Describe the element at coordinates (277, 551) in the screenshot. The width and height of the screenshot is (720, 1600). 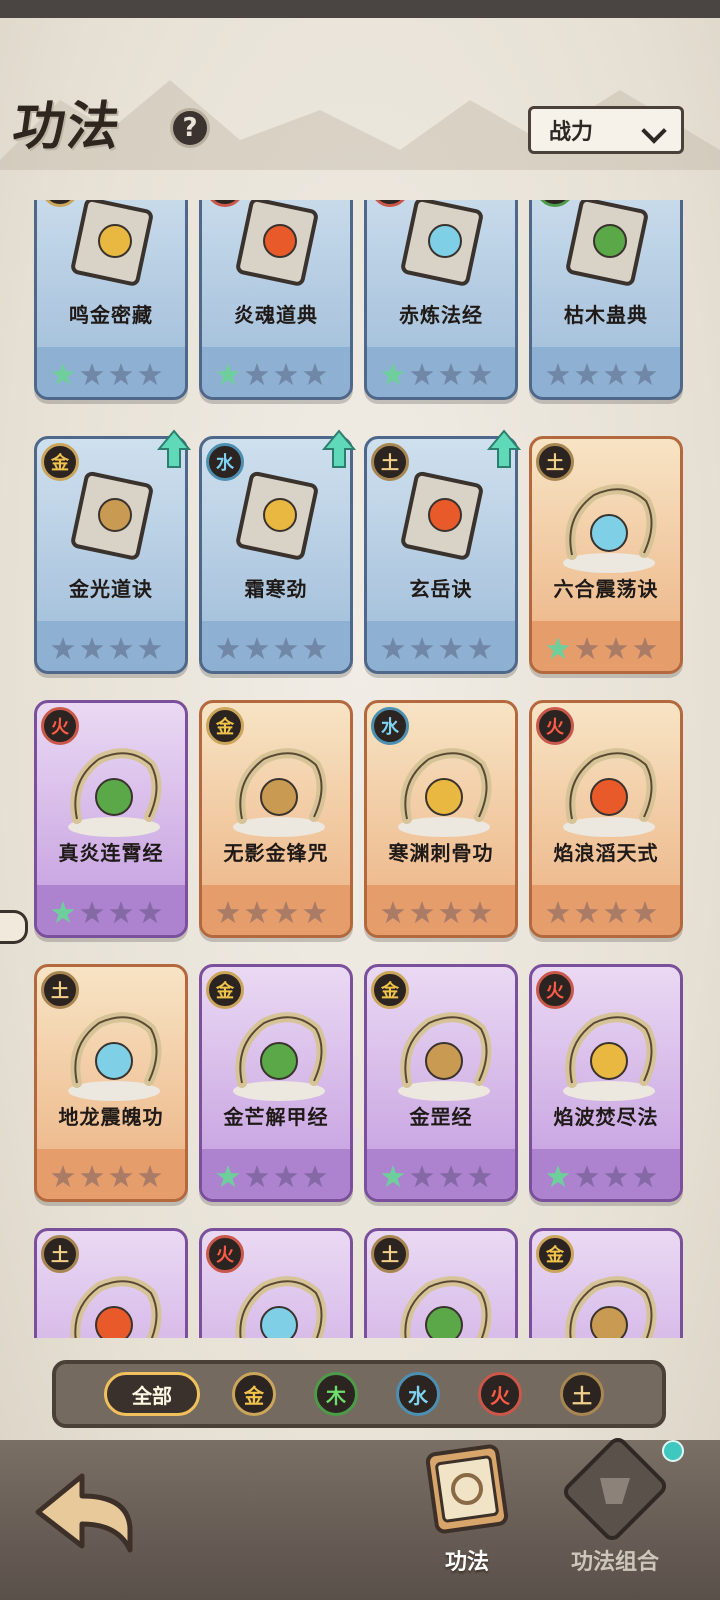
I see `gongfa-card: 水霜寒劲` at that location.